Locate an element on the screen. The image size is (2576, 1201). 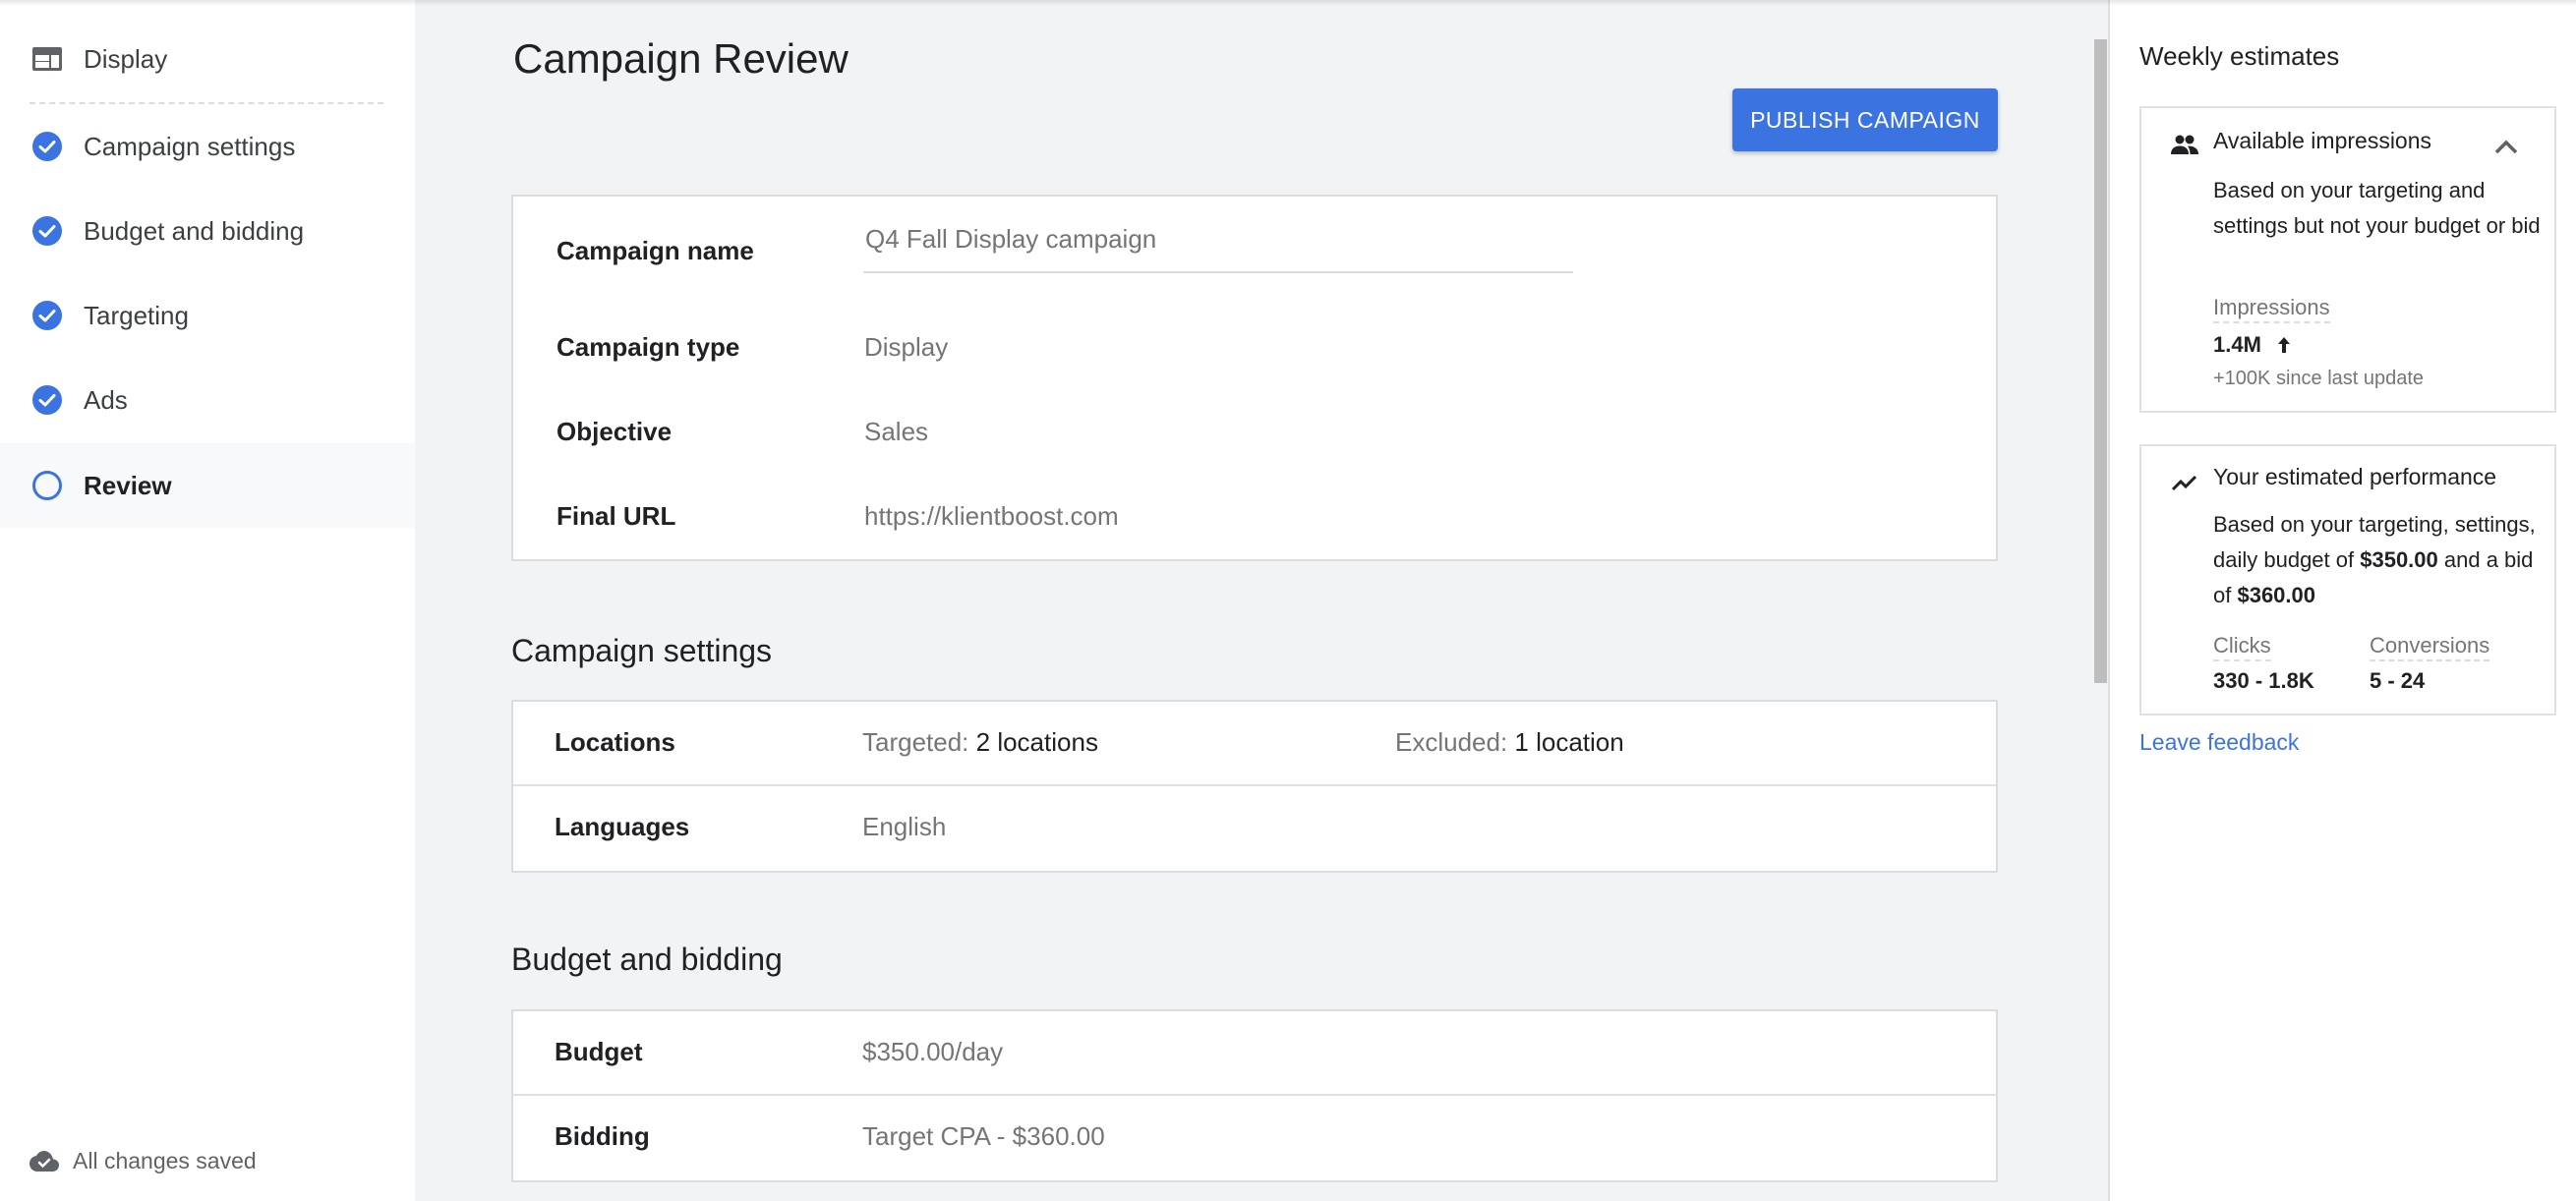
final-url-value: https://klientboost.com is located at coordinates (991, 516).